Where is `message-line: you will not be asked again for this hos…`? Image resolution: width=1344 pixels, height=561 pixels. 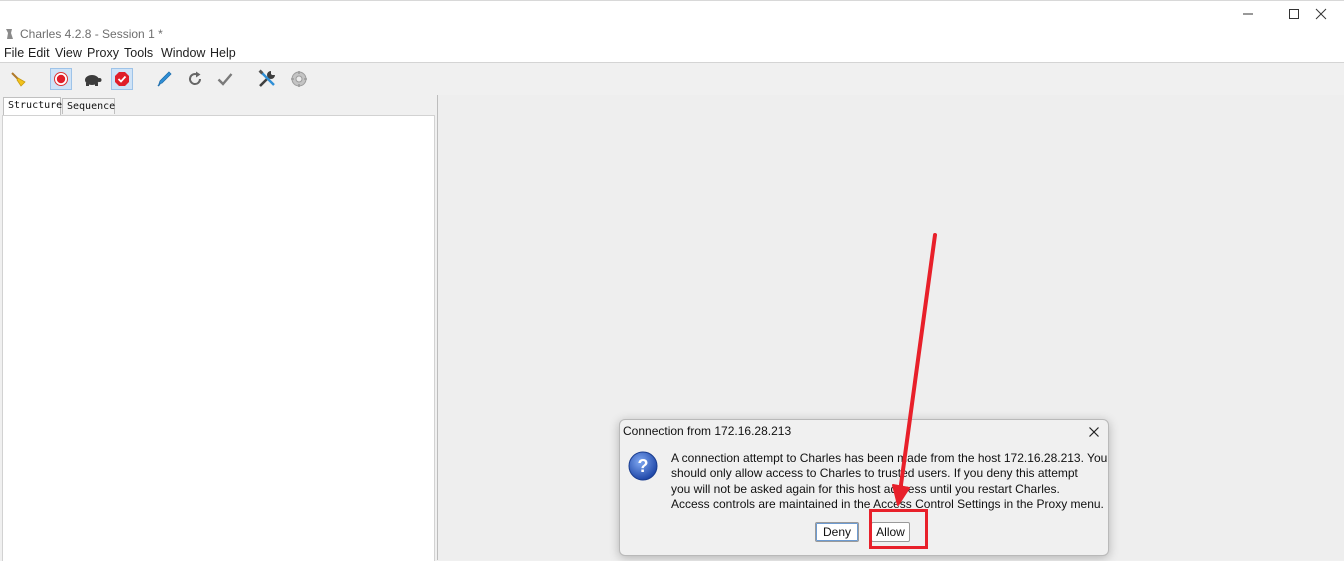
message-line: you will not be asked again for this hos… is located at coordinates (865, 488).